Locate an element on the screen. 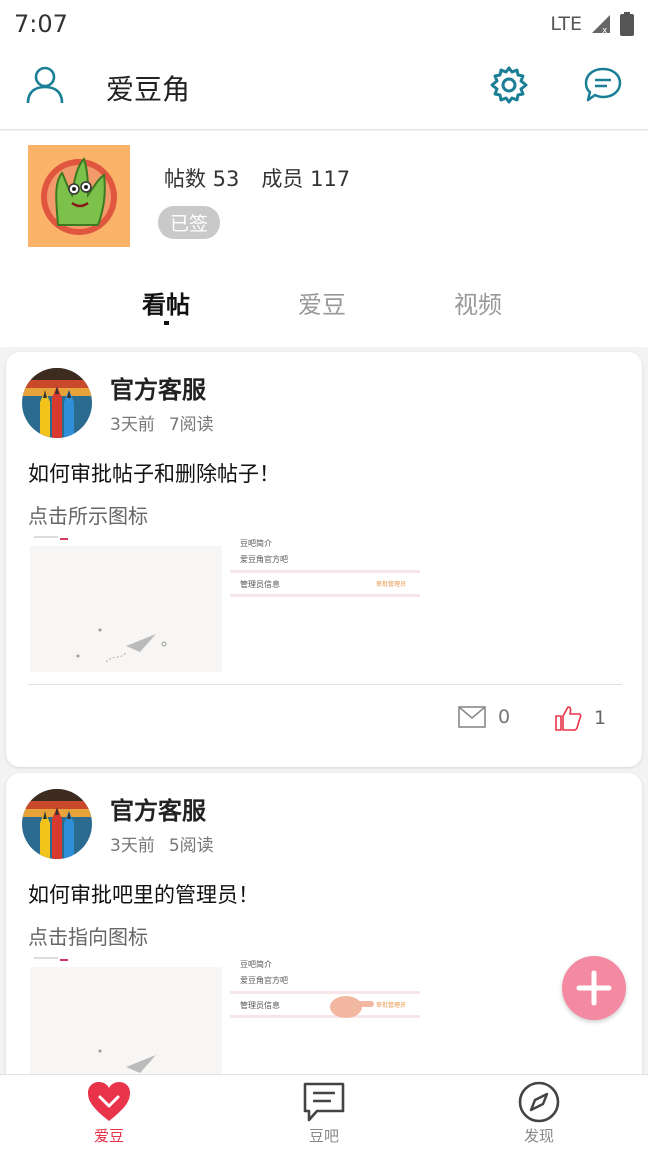 This screenshot has width=648, height=1152. status-bar: 7:07 LTE x is located at coordinates (324, 24).